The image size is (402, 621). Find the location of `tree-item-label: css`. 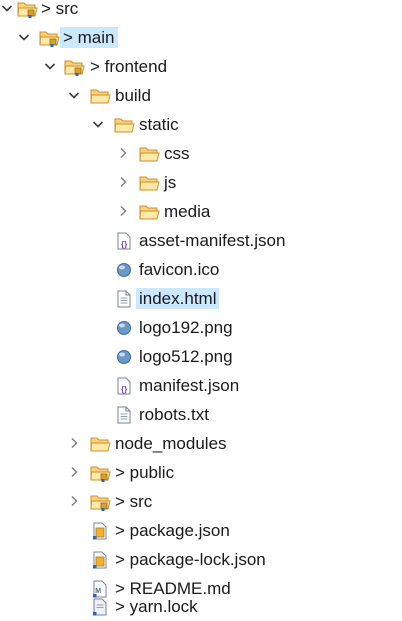

tree-item-label: css is located at coordinates (177, 153).